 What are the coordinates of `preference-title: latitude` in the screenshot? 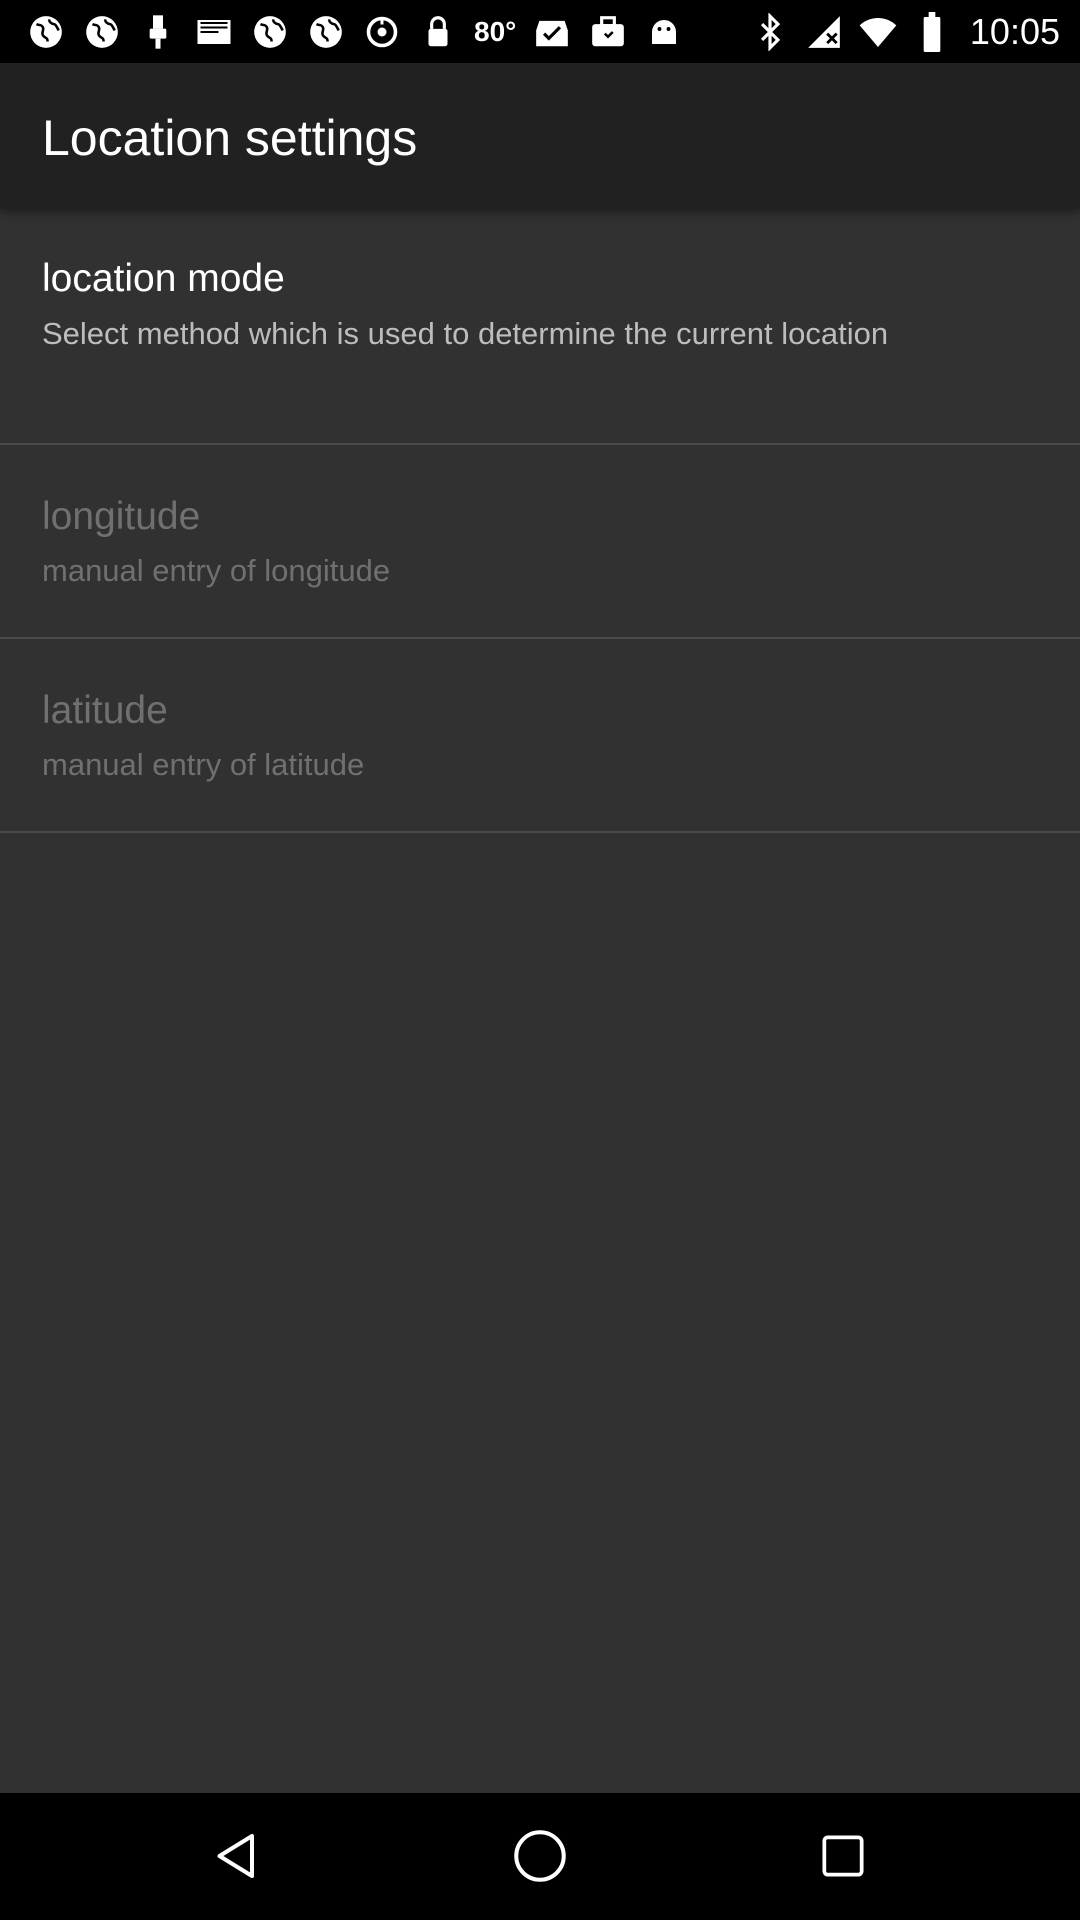 It's located at (105, 710).